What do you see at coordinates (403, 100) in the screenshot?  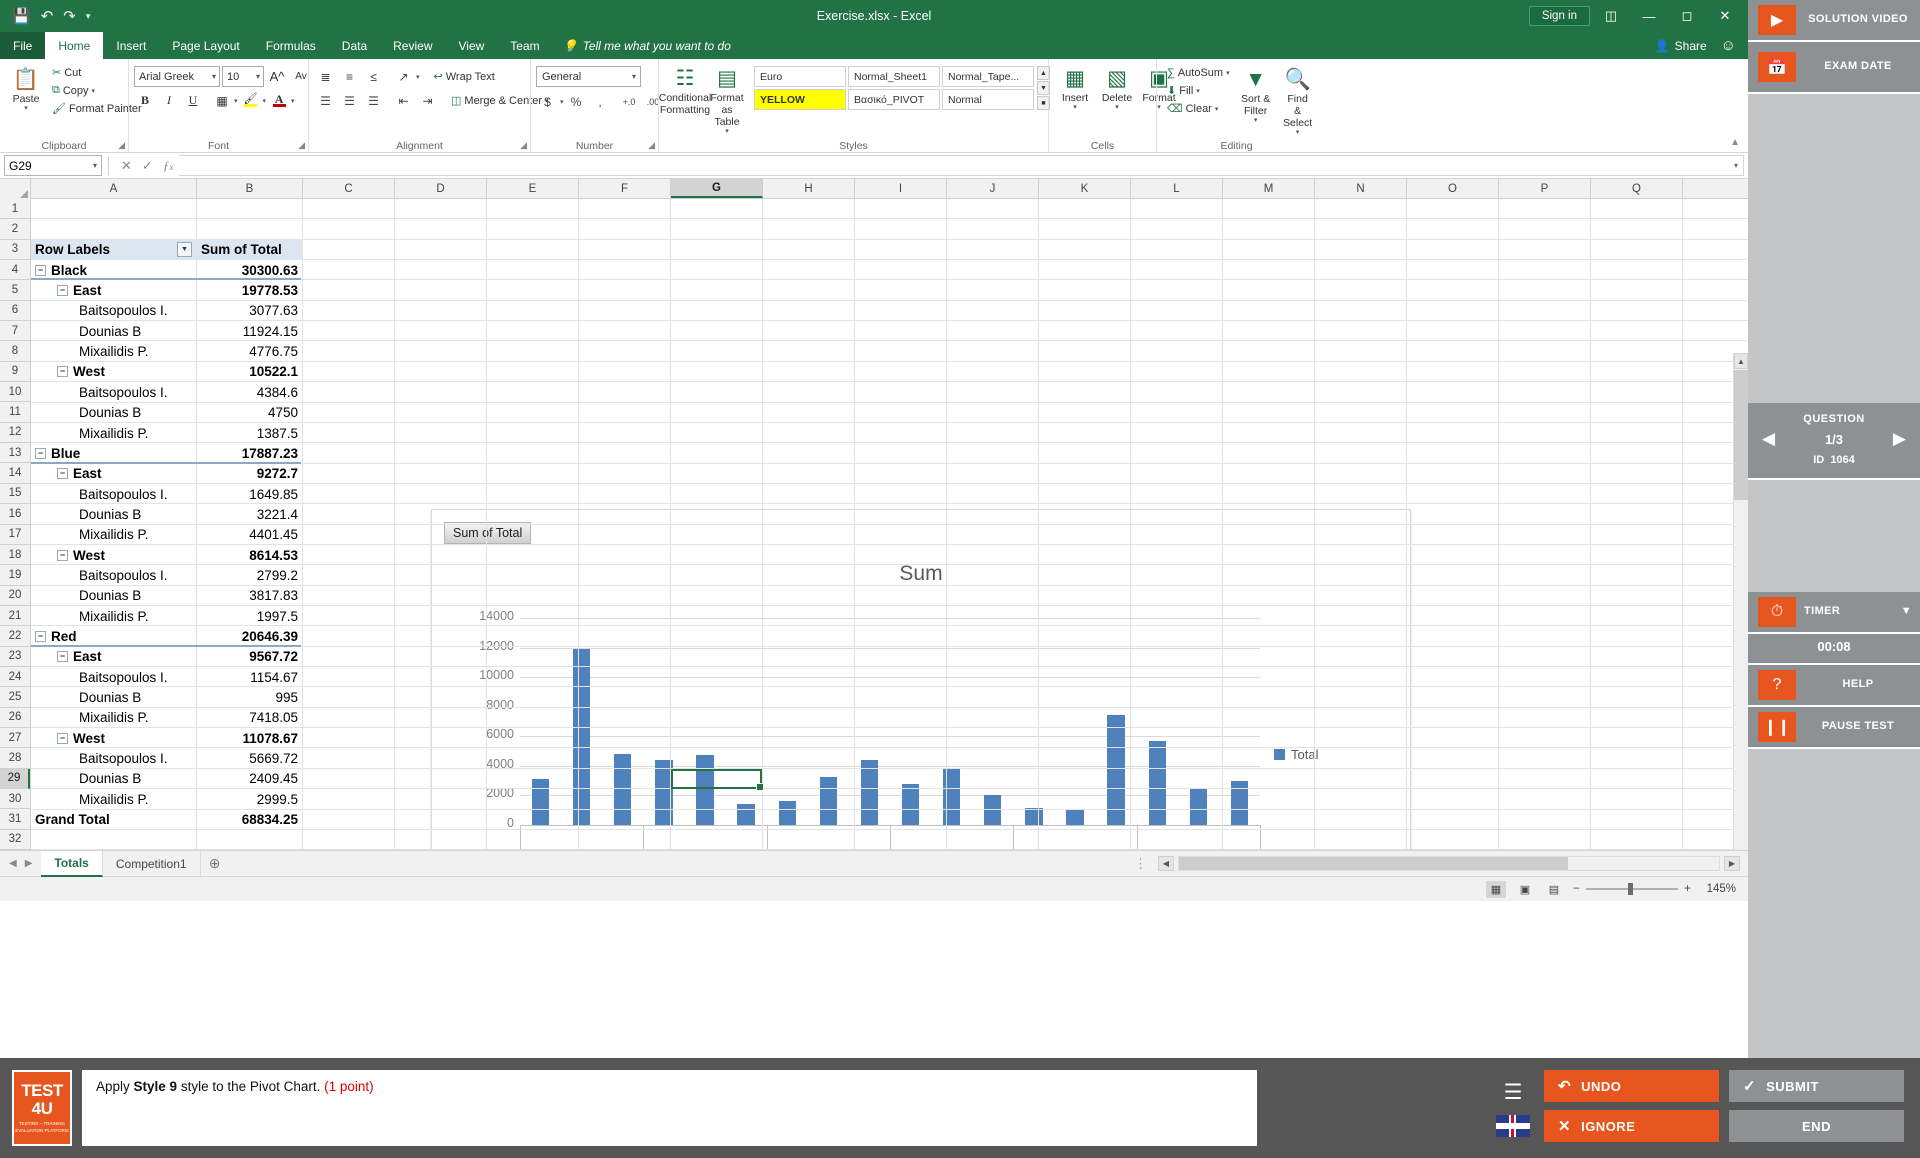 I see `decrease-indent-button: ⇤` at bounding box center [403, 100].